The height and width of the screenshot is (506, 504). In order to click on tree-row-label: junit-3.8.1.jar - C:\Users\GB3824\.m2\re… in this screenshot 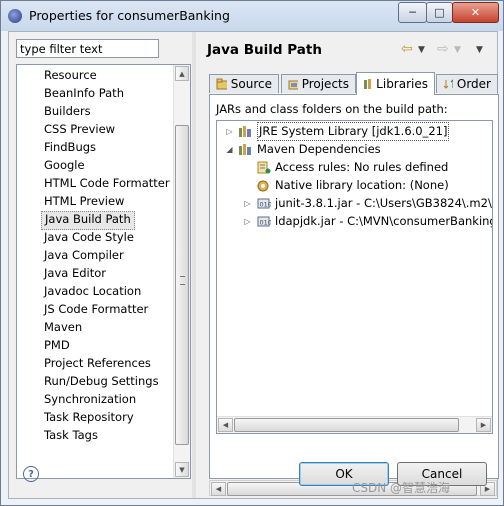, I will do `click(384, 203)`.